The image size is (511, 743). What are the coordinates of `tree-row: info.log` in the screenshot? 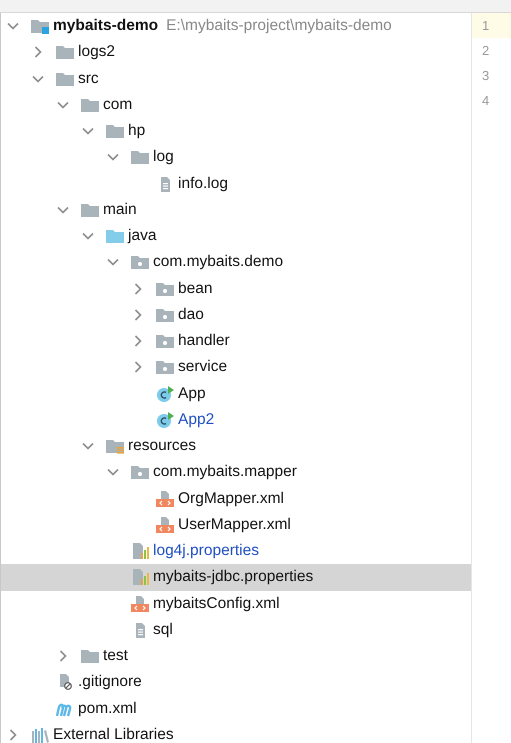 It's located at (236, 183).